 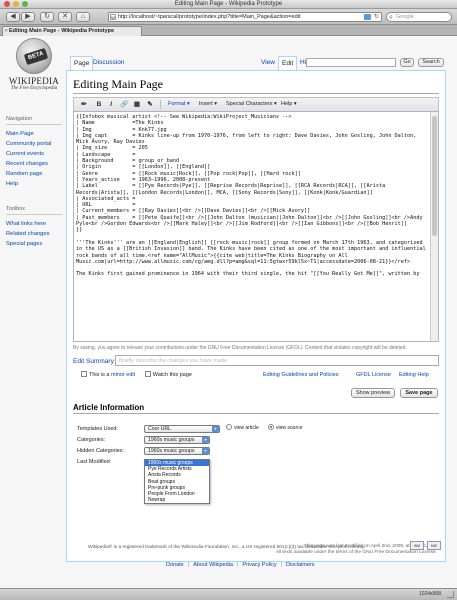 I want to click on zoom-window-button, so click(x=25, y=4).